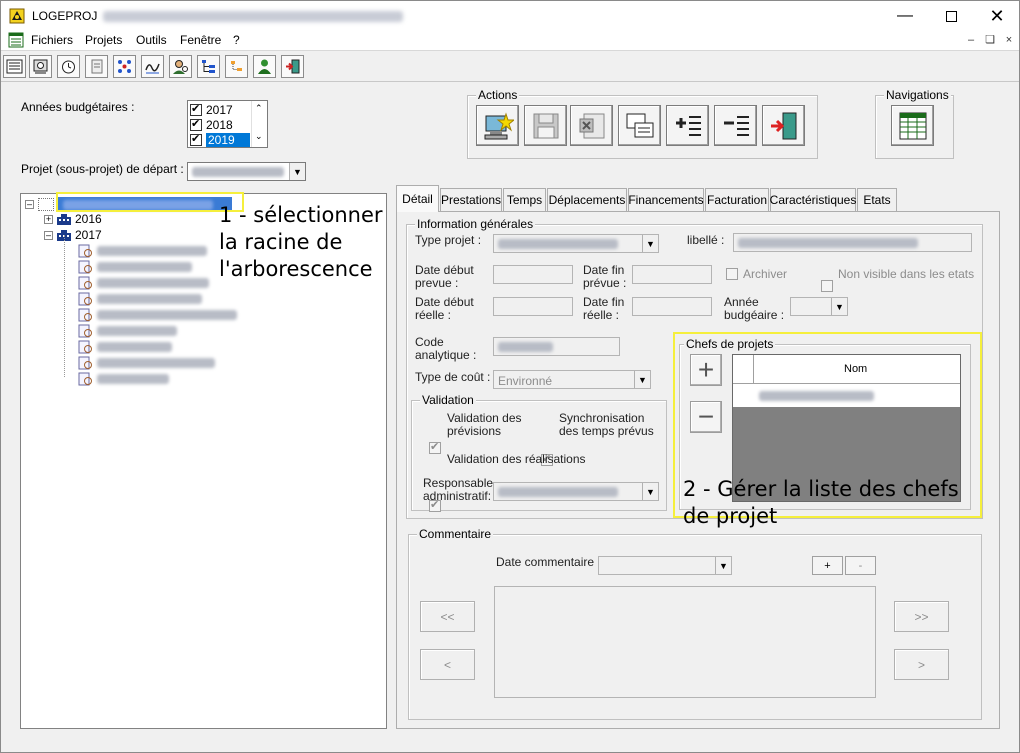  What do you see at coordinates (639, 125) in the screenshot?
I see `action-duplicate-button` at bounding box center [639, 125].